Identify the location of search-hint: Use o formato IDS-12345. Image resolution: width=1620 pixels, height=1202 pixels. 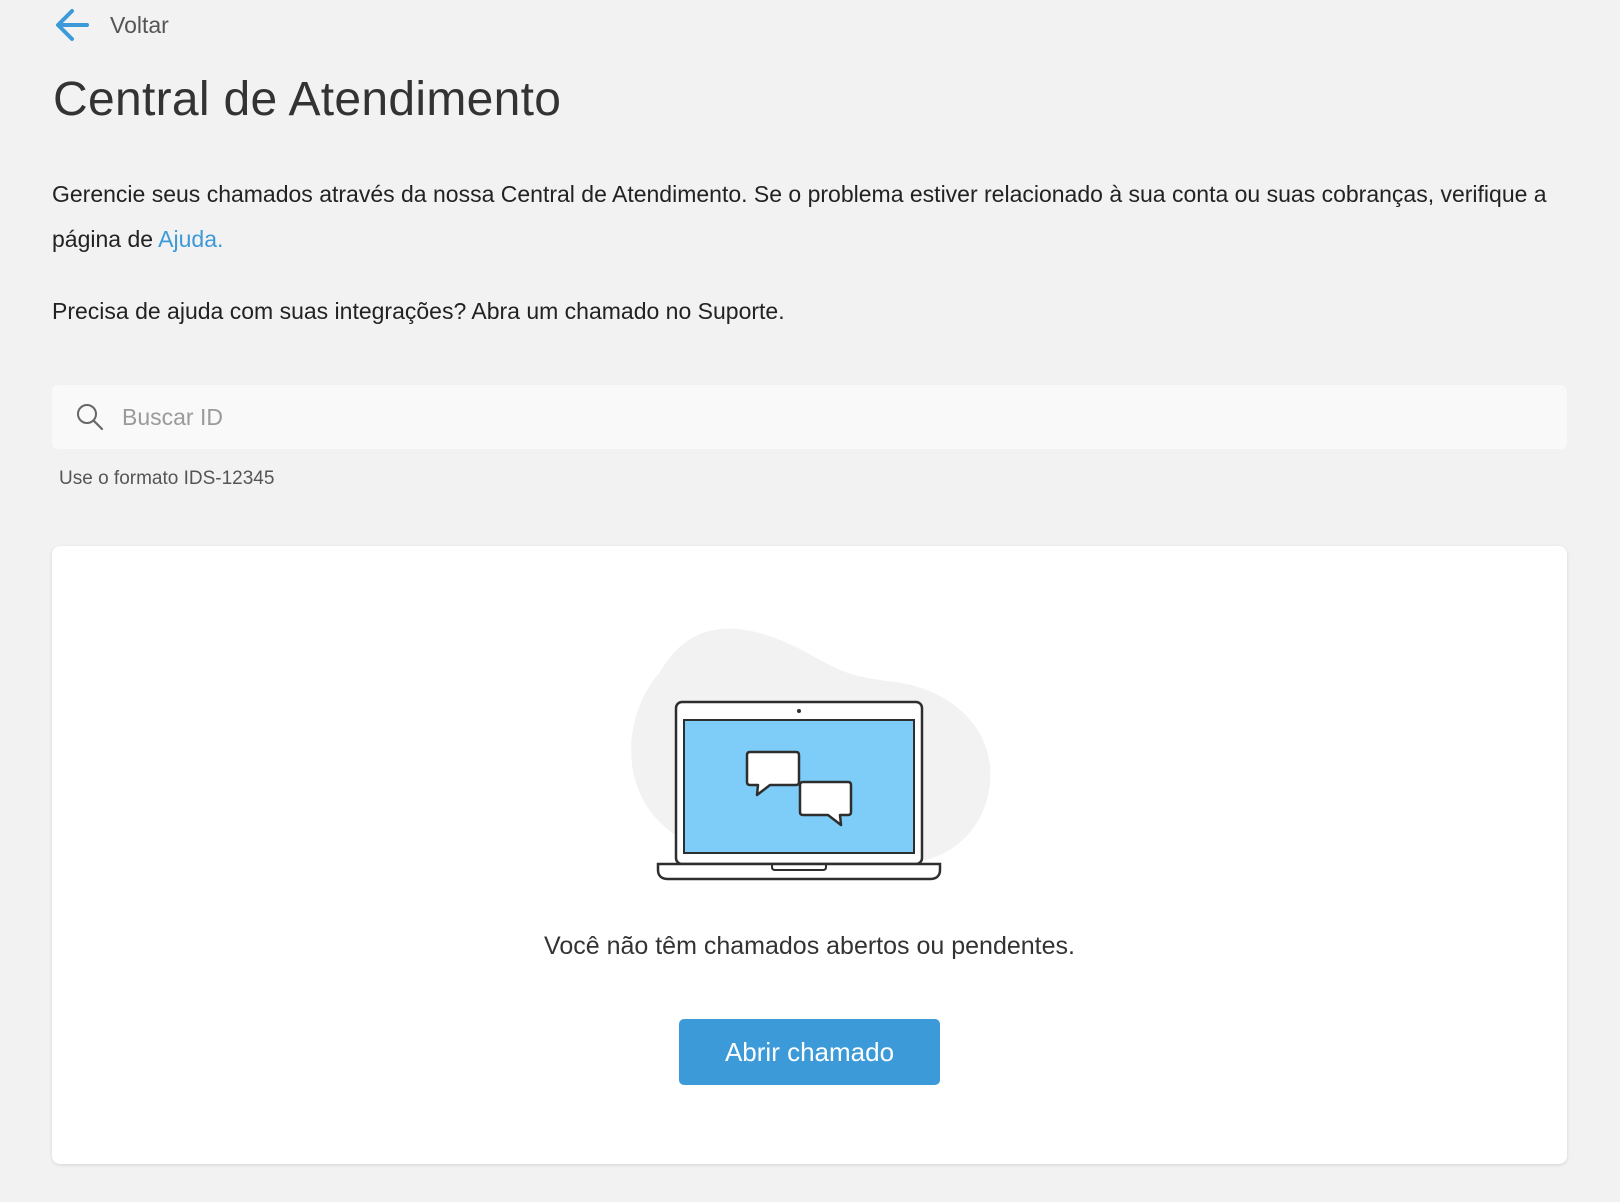
(167, 478).